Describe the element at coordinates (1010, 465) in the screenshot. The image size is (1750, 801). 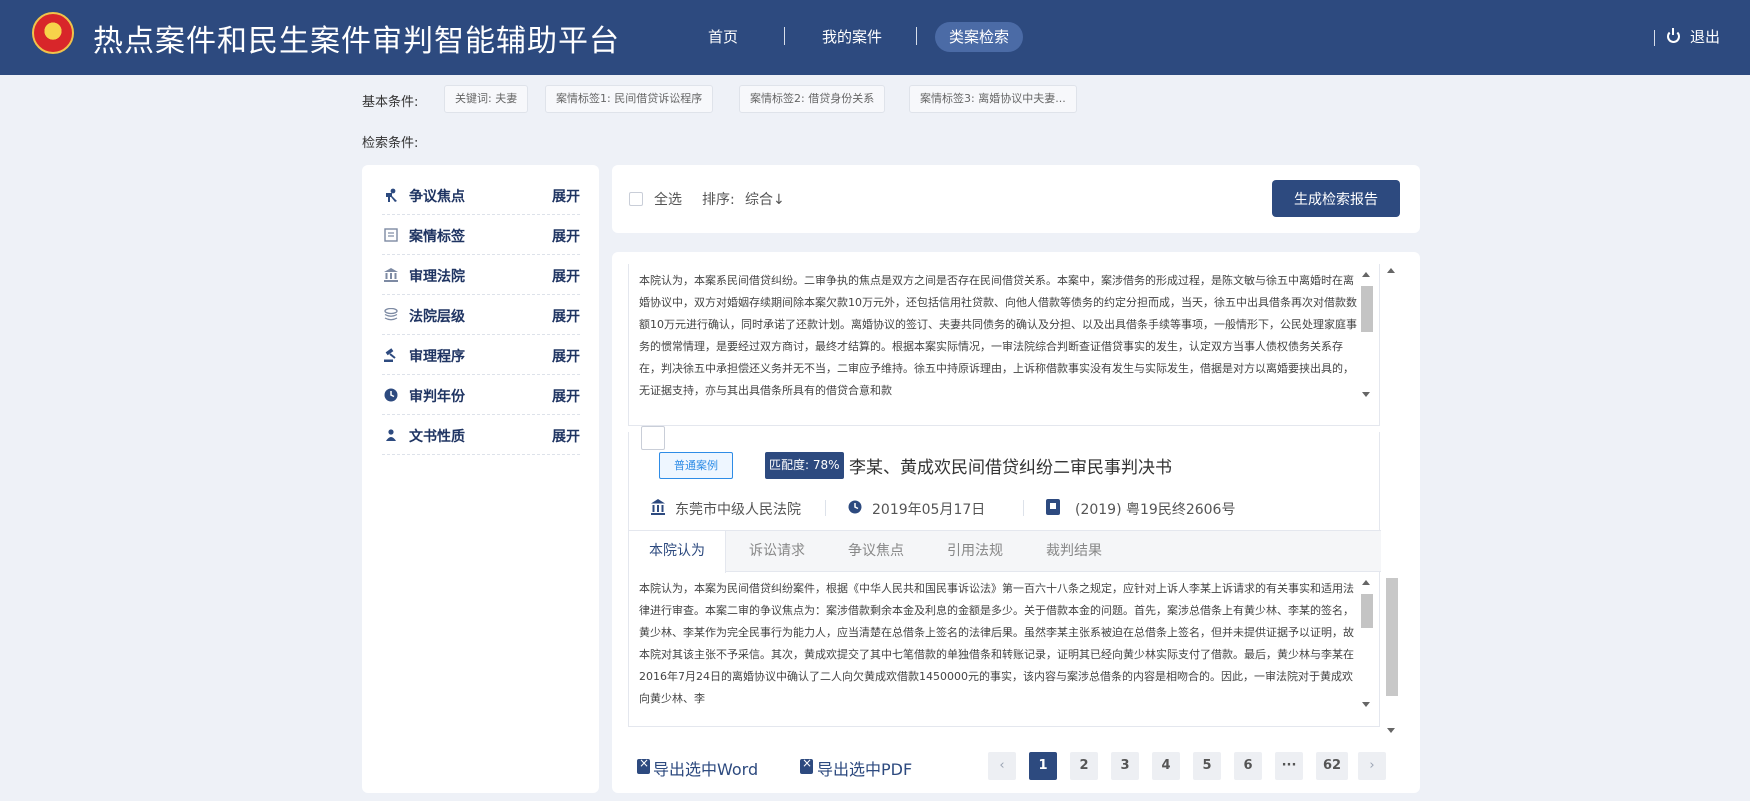
I see `case-title-link: 李某、黄成欢民间借贷纠纷二审民事判决书` at that location.